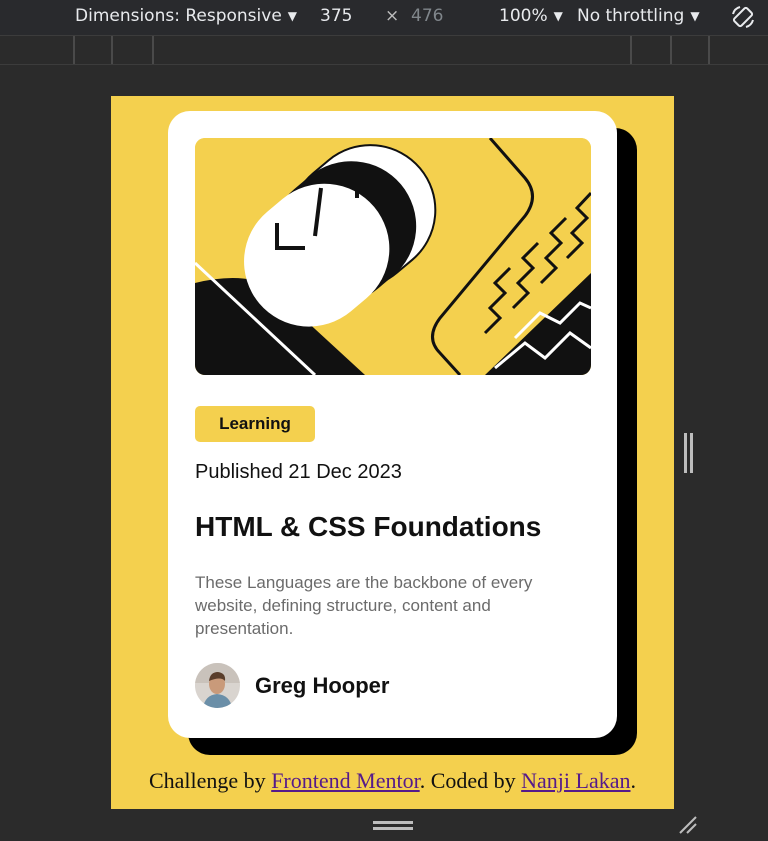  Describe the element at coordinates (689, 453) in the screenshot. I see `right-resize-handle` at that location.